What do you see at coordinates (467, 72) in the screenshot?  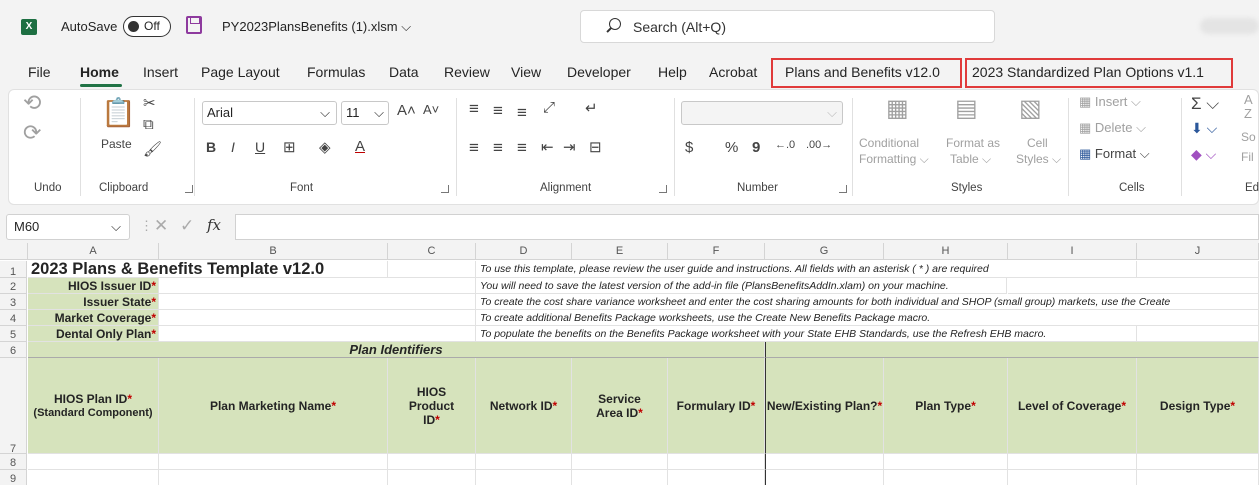 I see `tab-review: Review` at bounding box center [467, 72].